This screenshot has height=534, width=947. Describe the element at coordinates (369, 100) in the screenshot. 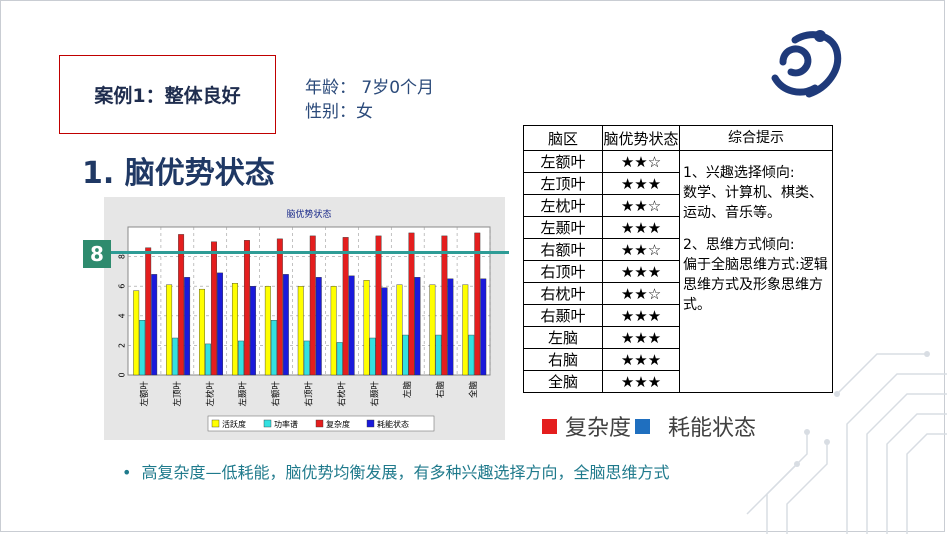

I see `subject-info: 年龄： 7岁0个月 性别：女` at that location.